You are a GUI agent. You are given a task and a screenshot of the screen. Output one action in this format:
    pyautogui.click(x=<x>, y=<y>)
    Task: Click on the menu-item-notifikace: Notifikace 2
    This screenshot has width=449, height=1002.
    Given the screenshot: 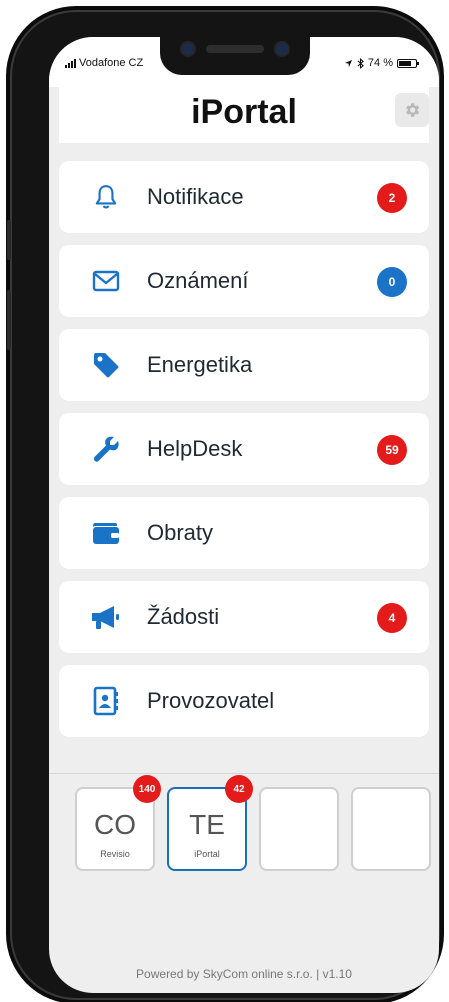 What is the action you would take?
    pyautogui.click(x=244, y=197)
    